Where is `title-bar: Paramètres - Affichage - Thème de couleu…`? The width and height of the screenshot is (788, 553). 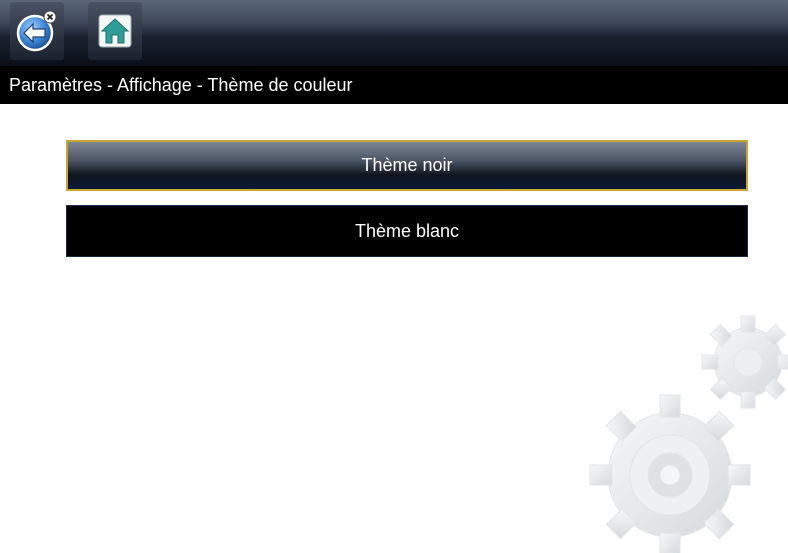
title-bar: Paramètres - Affichage - Thème de couleu… is located at coordinates (394, 85).